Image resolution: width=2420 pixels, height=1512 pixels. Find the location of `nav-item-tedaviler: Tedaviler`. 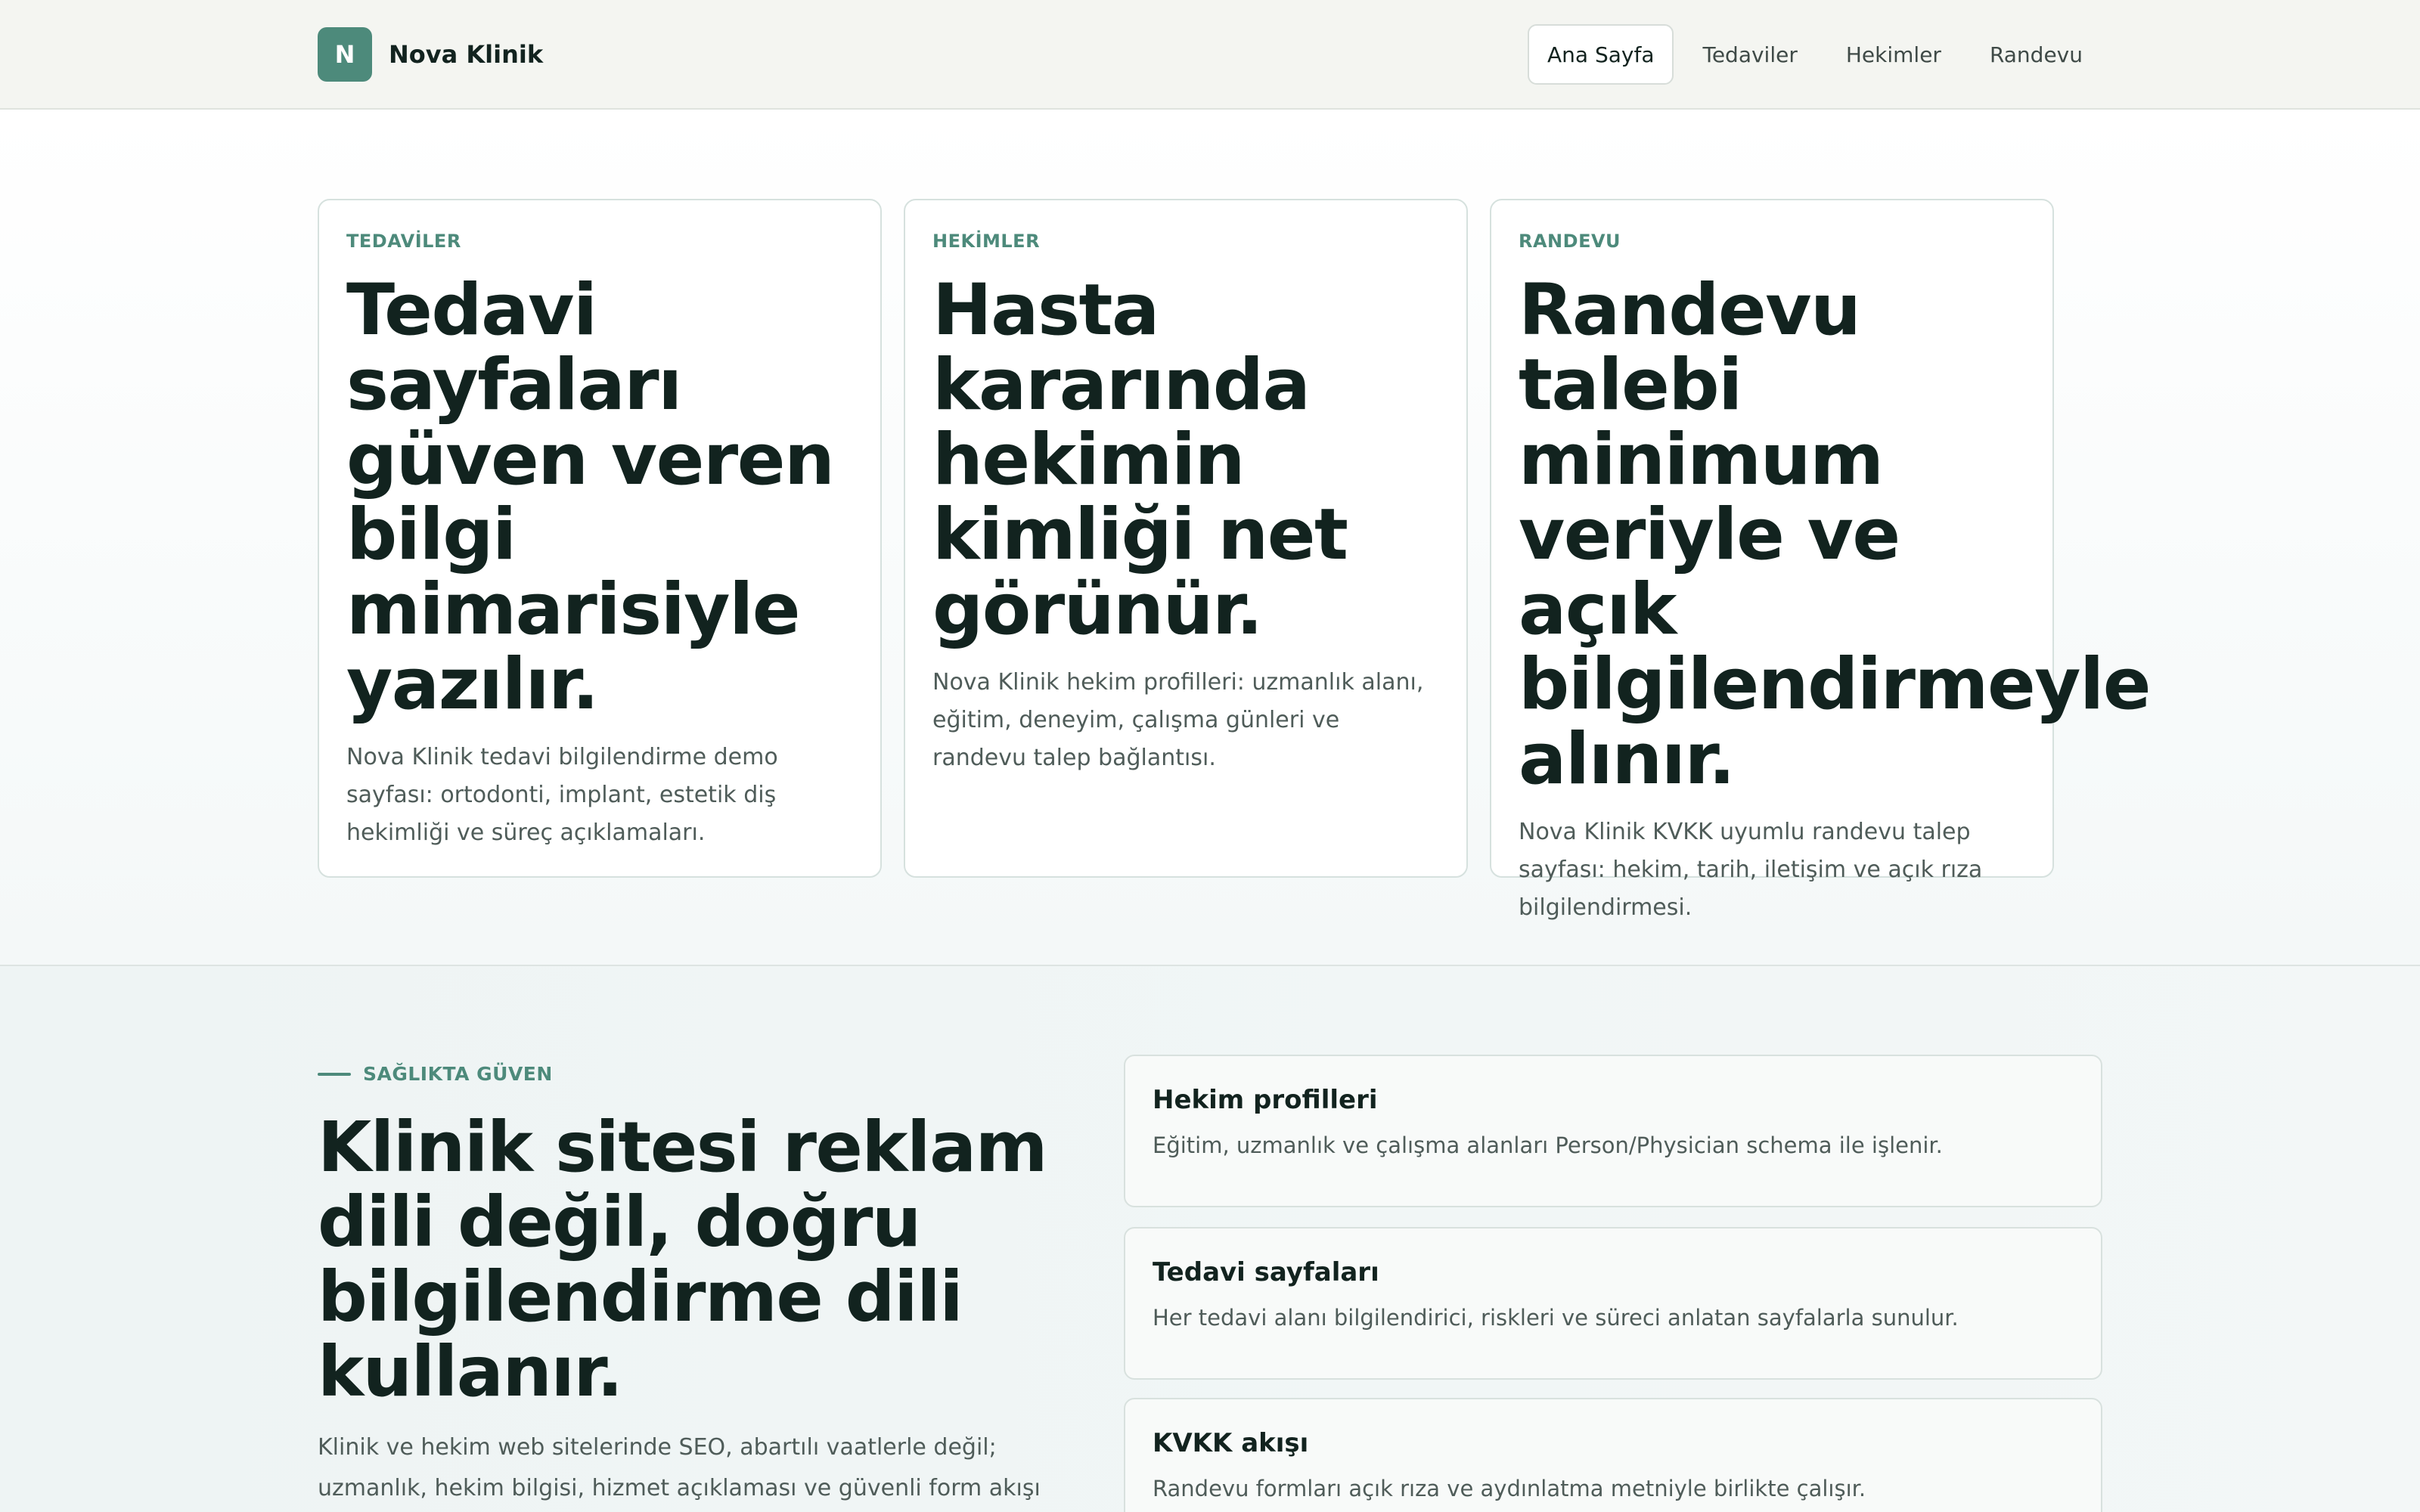

nav-item-tedaviler: Tedaviler is located at coordinates (1750, 54).